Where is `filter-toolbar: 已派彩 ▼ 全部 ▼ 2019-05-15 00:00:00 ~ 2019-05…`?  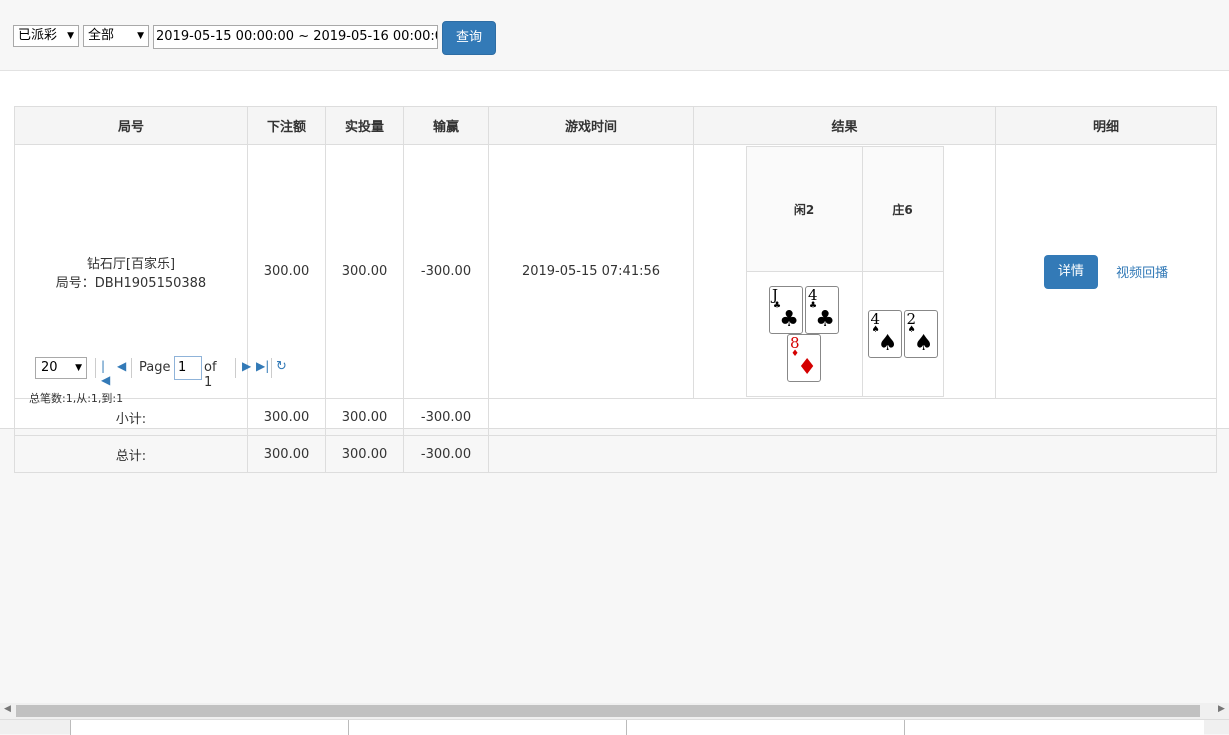 filter-toolbar: 已派彩 ▼ 全部 ▼ 2019-05-15 00:00:00 ~ 2019-05… is located at coordinates (614, 38).